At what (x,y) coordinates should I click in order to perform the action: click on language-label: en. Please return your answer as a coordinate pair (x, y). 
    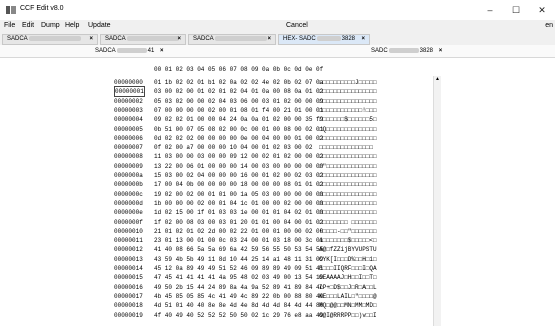
    Looking at the image, I should click on (549, 25).